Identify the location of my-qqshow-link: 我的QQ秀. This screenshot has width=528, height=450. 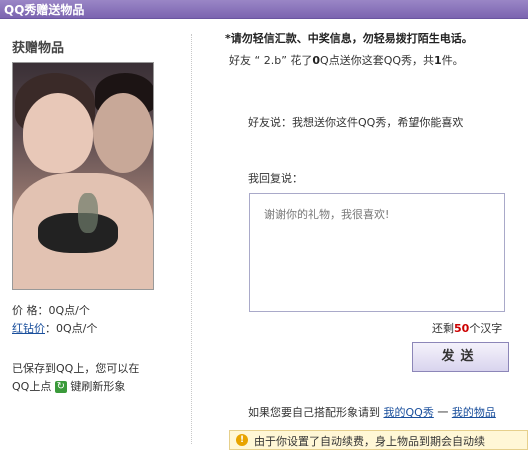
(409, 412).